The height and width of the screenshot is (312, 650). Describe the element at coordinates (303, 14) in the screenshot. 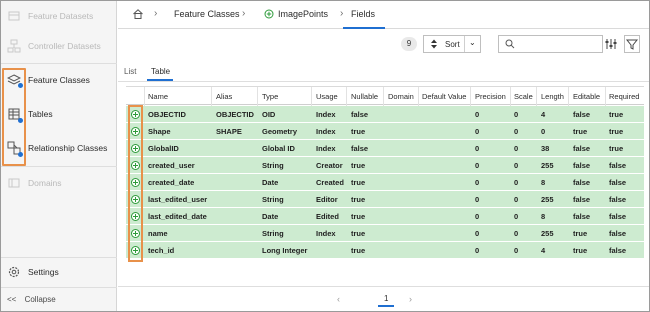

I see `breadcrumb-imagepoints: ImagePoints` at that location.